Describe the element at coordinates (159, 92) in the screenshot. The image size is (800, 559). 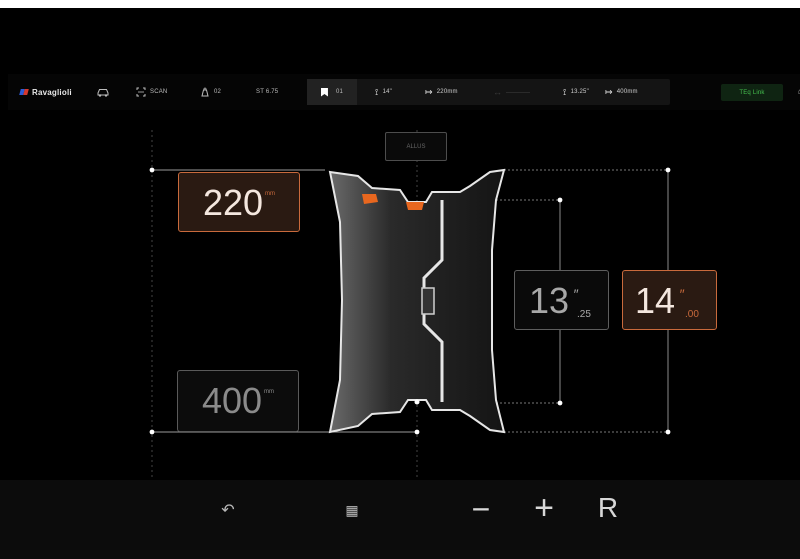
I see `scan-label: SCAN` at that location.